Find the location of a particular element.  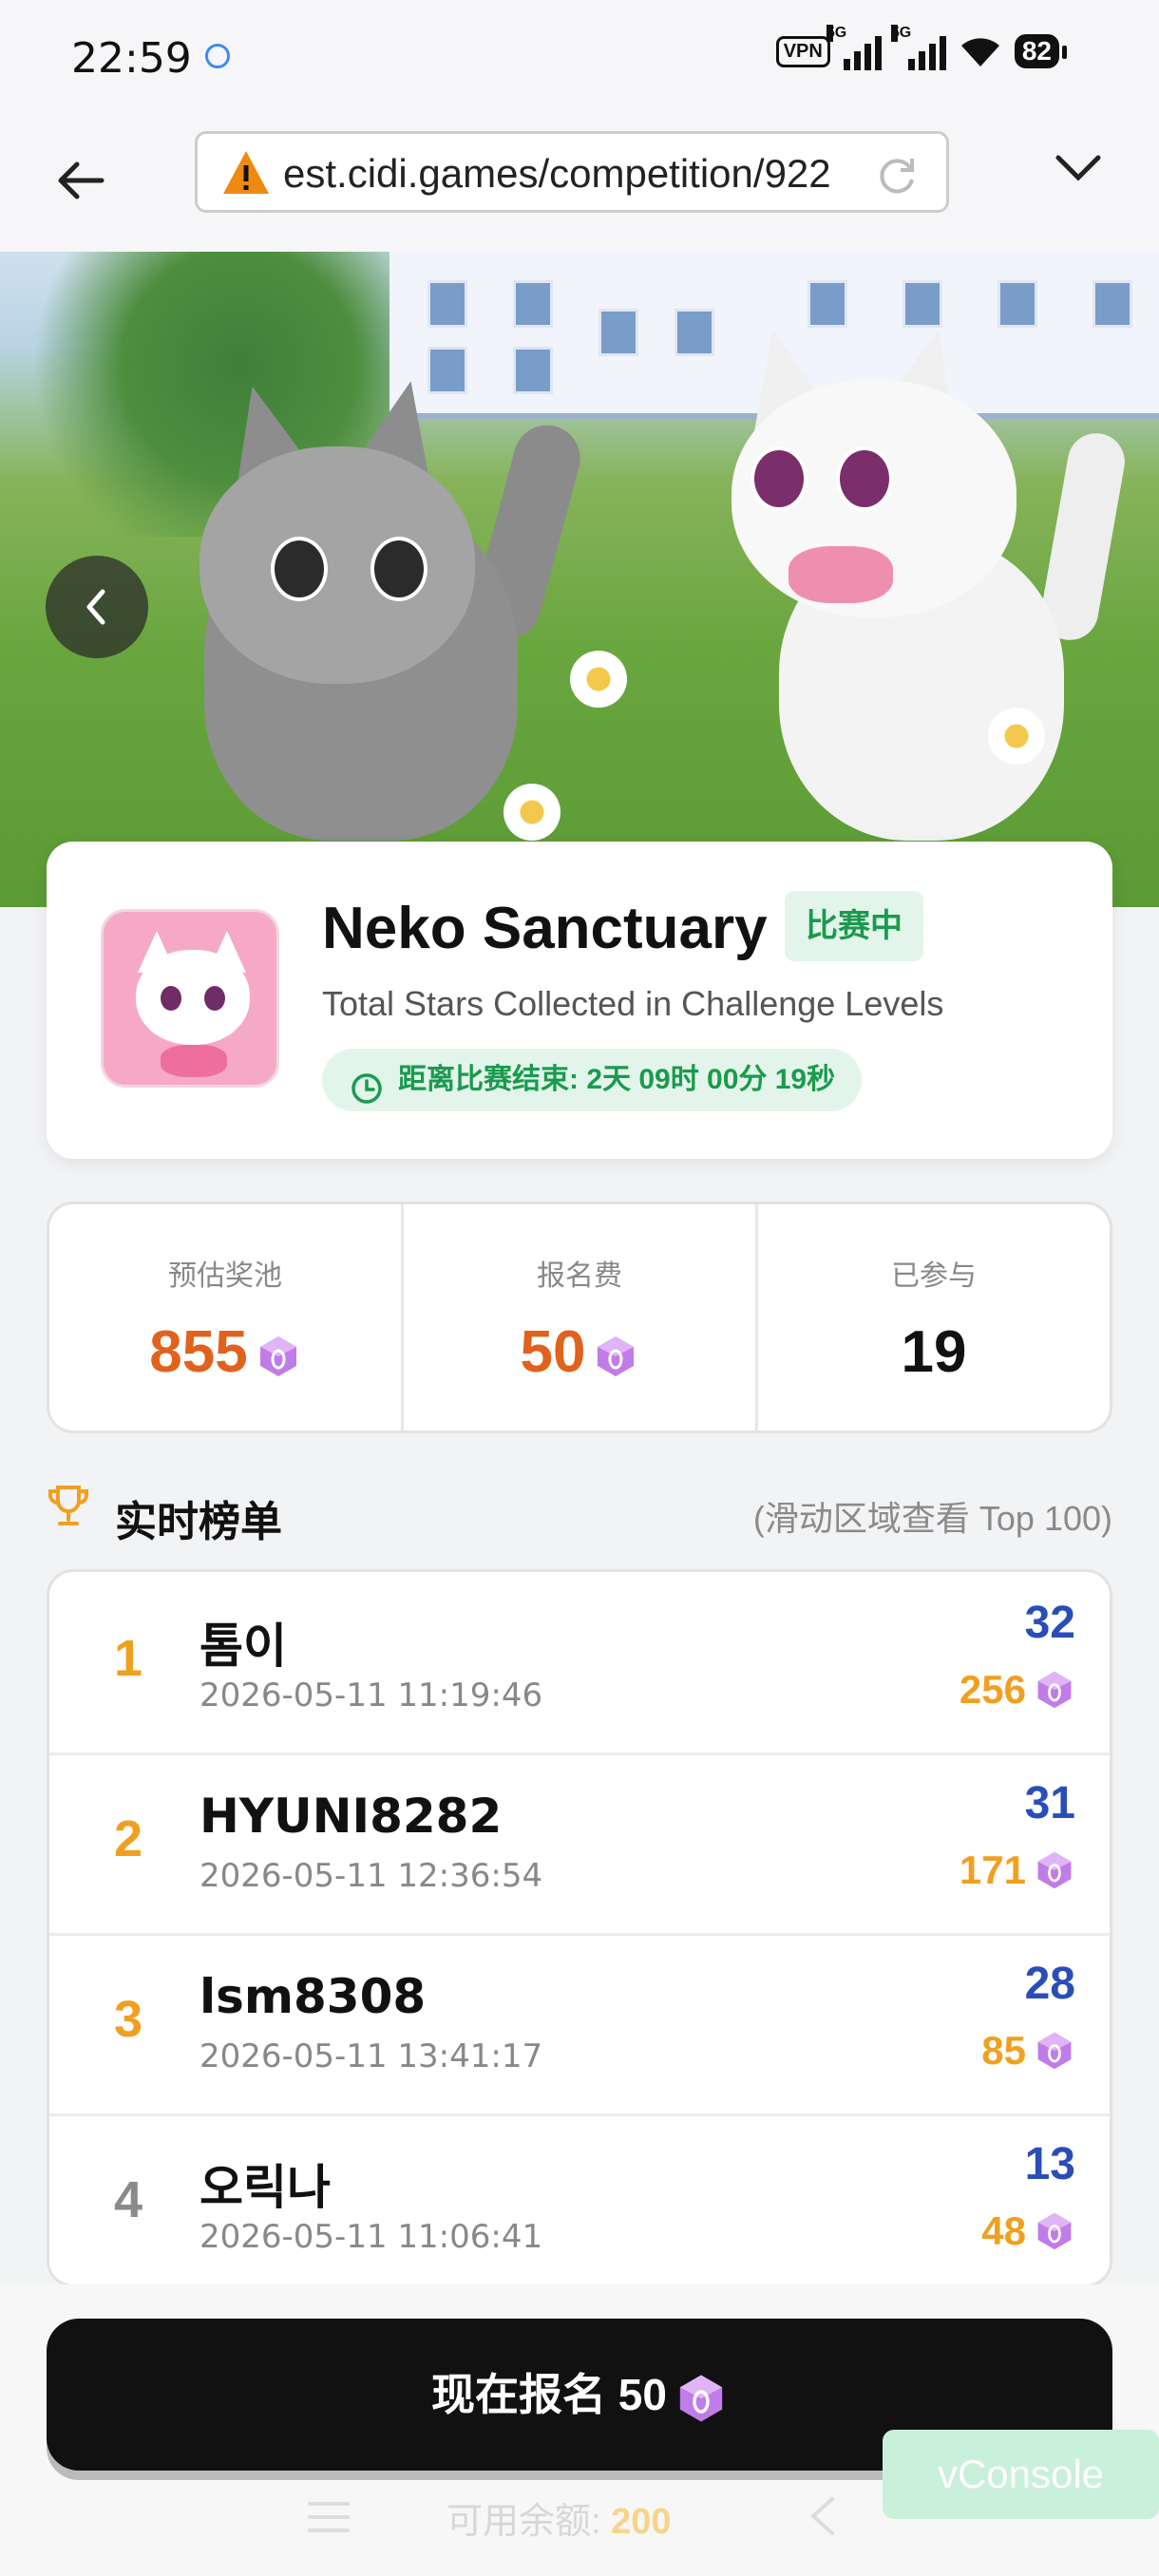

stat-prize-pool: 预估奖池 855 is located at coordinates (225, 1317).